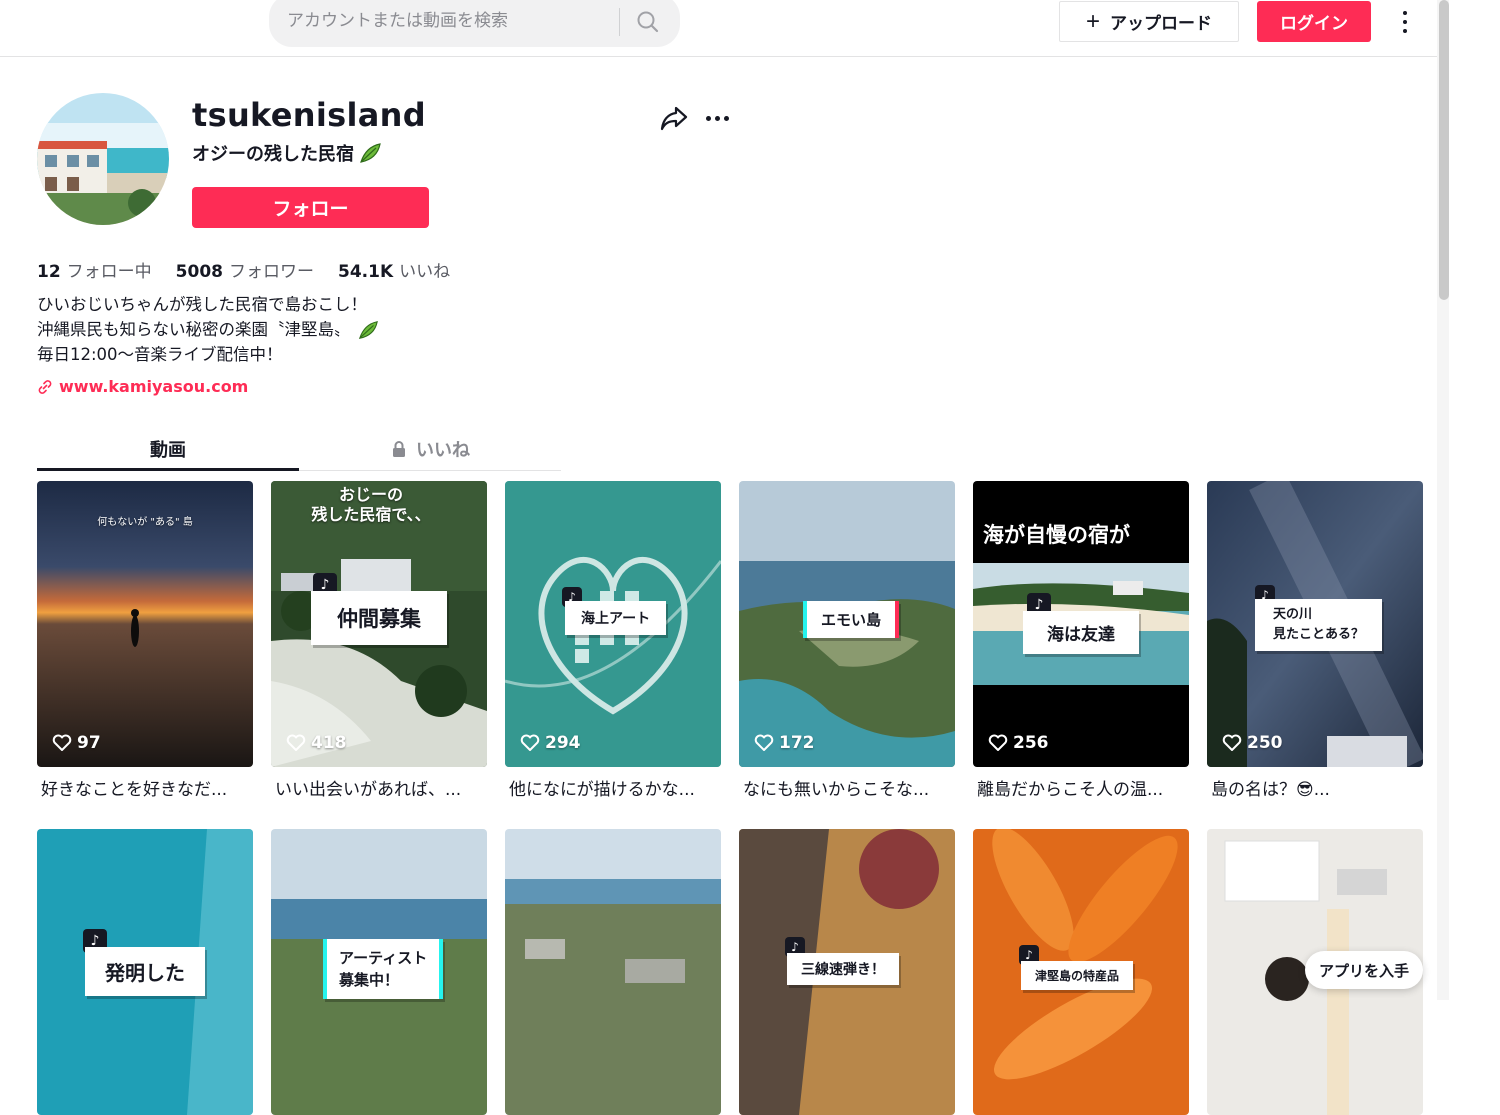 Image resolution: width=1500 pixels, height=1115 pixels. I want to click on video-overlay-label: アーティスト 募集中！, so click(383, 969).